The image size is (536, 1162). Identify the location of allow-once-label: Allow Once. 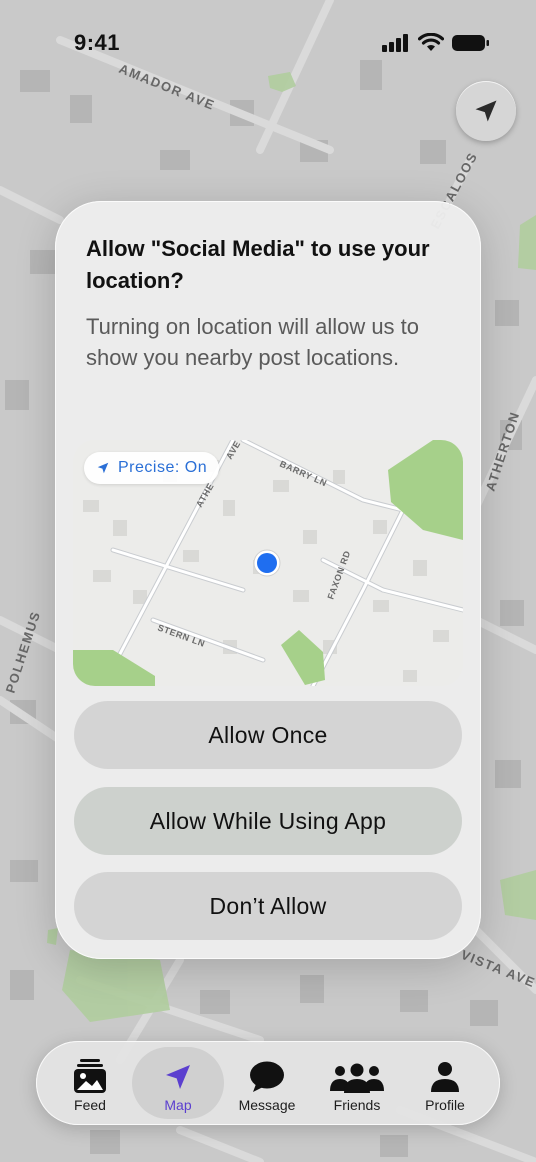
(268, 734).